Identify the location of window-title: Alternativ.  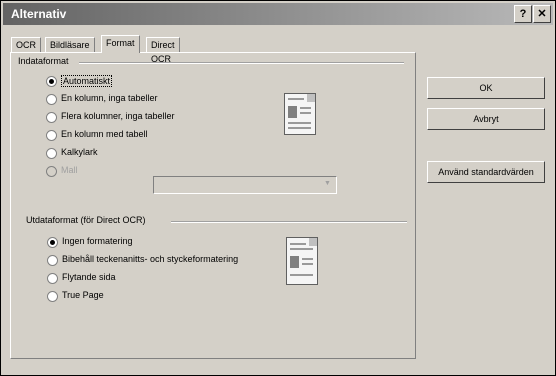
(39, 14).